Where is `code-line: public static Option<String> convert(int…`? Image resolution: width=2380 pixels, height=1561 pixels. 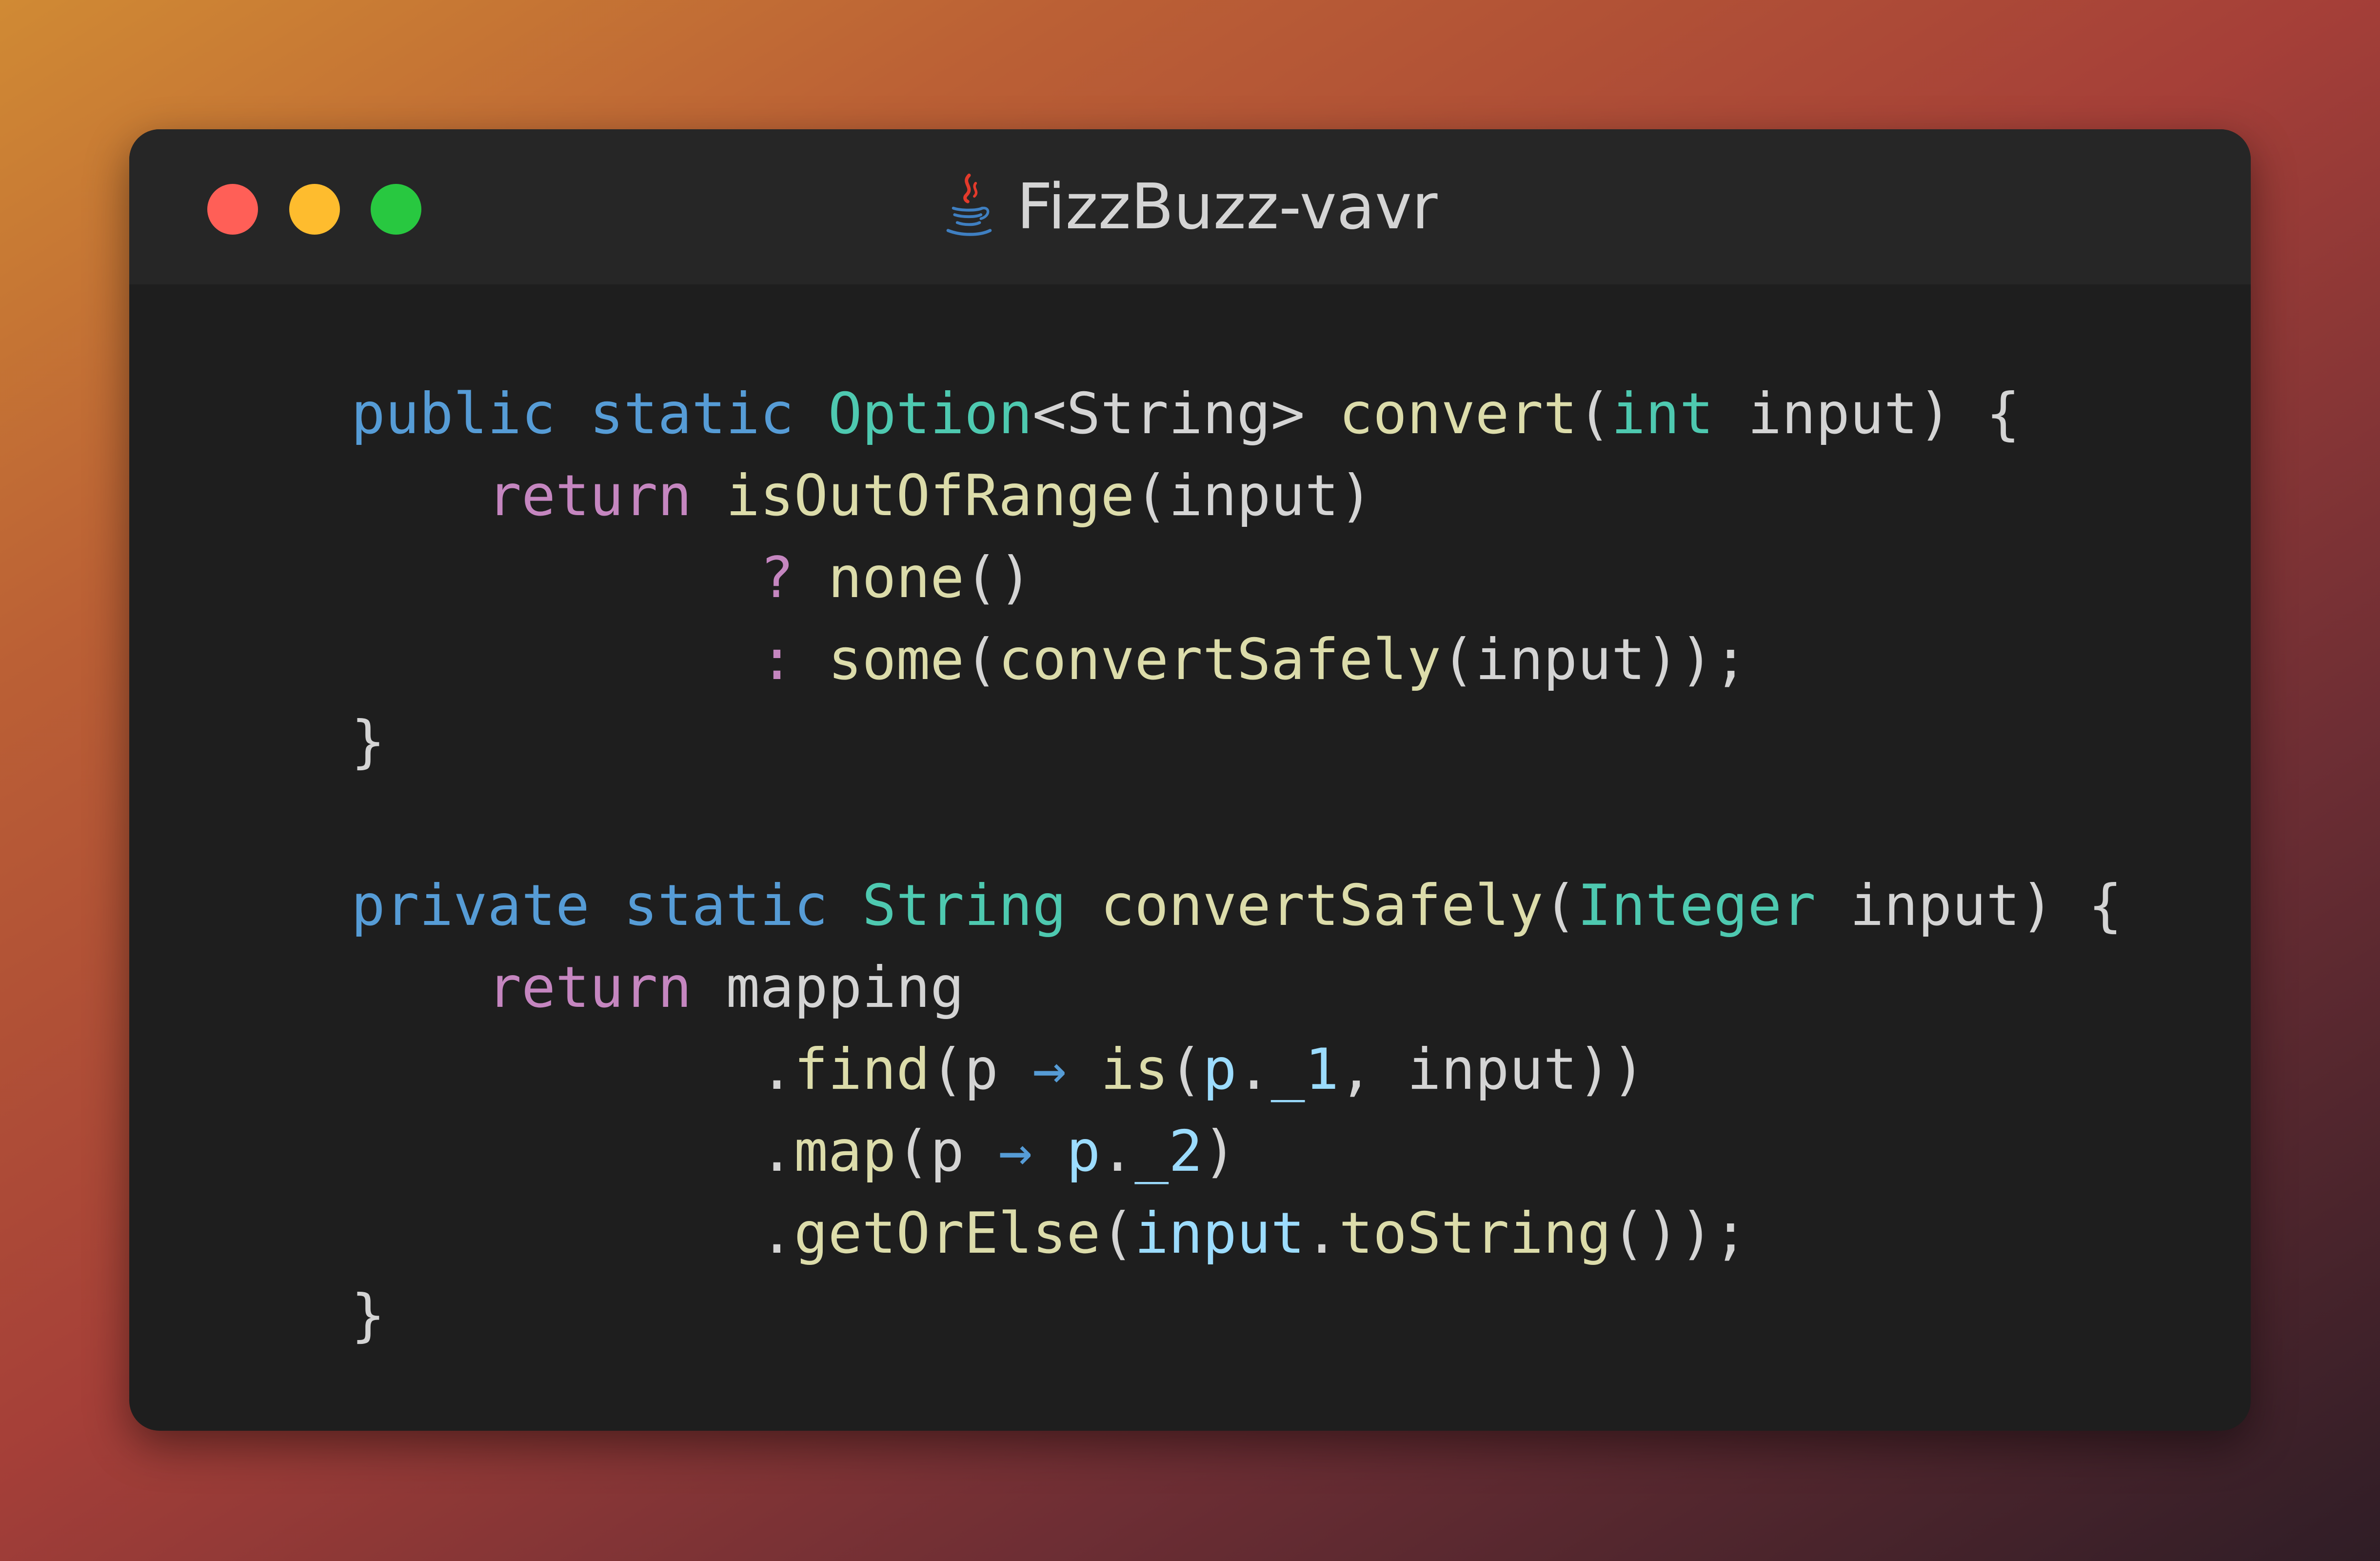 code-line: public static Option<String> convert(int… is located at coordinates (1236, 414).